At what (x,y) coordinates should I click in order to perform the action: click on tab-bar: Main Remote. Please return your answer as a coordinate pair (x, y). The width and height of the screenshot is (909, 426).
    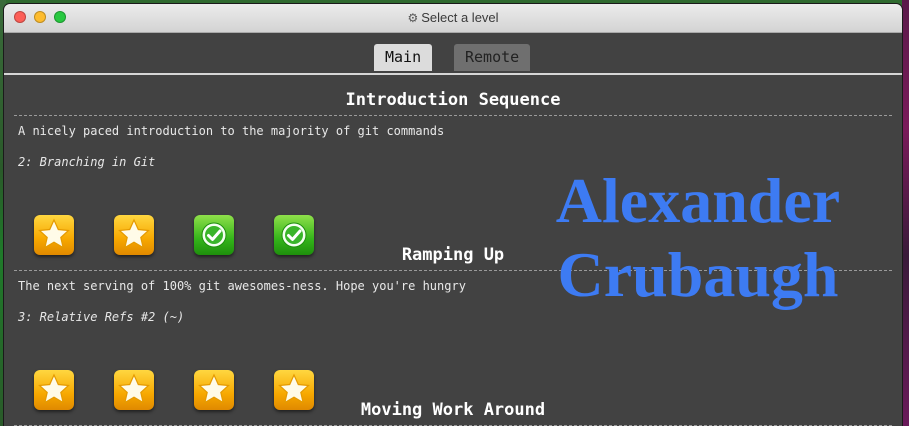
    Looking at the image, I should click on (453, 54).